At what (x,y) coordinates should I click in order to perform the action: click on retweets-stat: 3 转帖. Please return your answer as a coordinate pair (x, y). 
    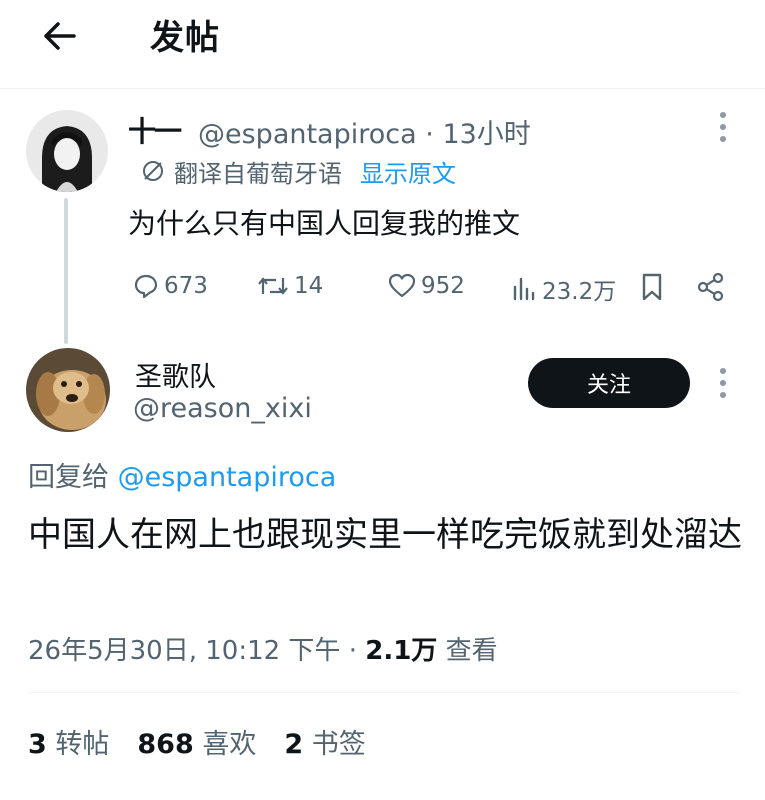
    Looking at the image, I should click on (68, 741).